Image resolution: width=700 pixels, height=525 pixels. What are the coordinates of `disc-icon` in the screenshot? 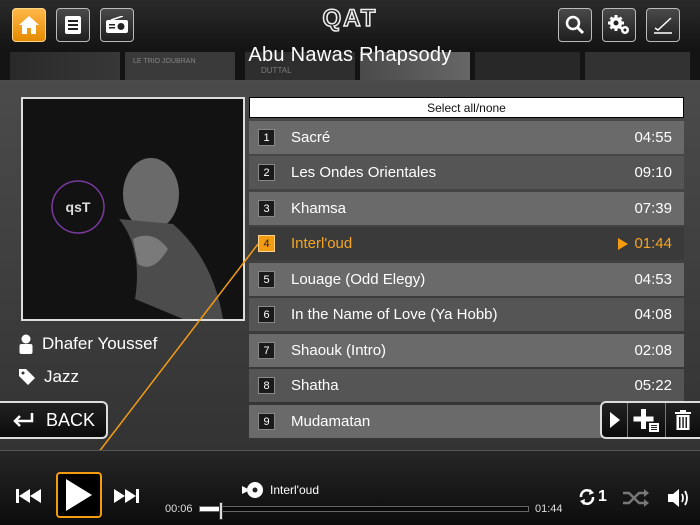 It's located at (252, 490).